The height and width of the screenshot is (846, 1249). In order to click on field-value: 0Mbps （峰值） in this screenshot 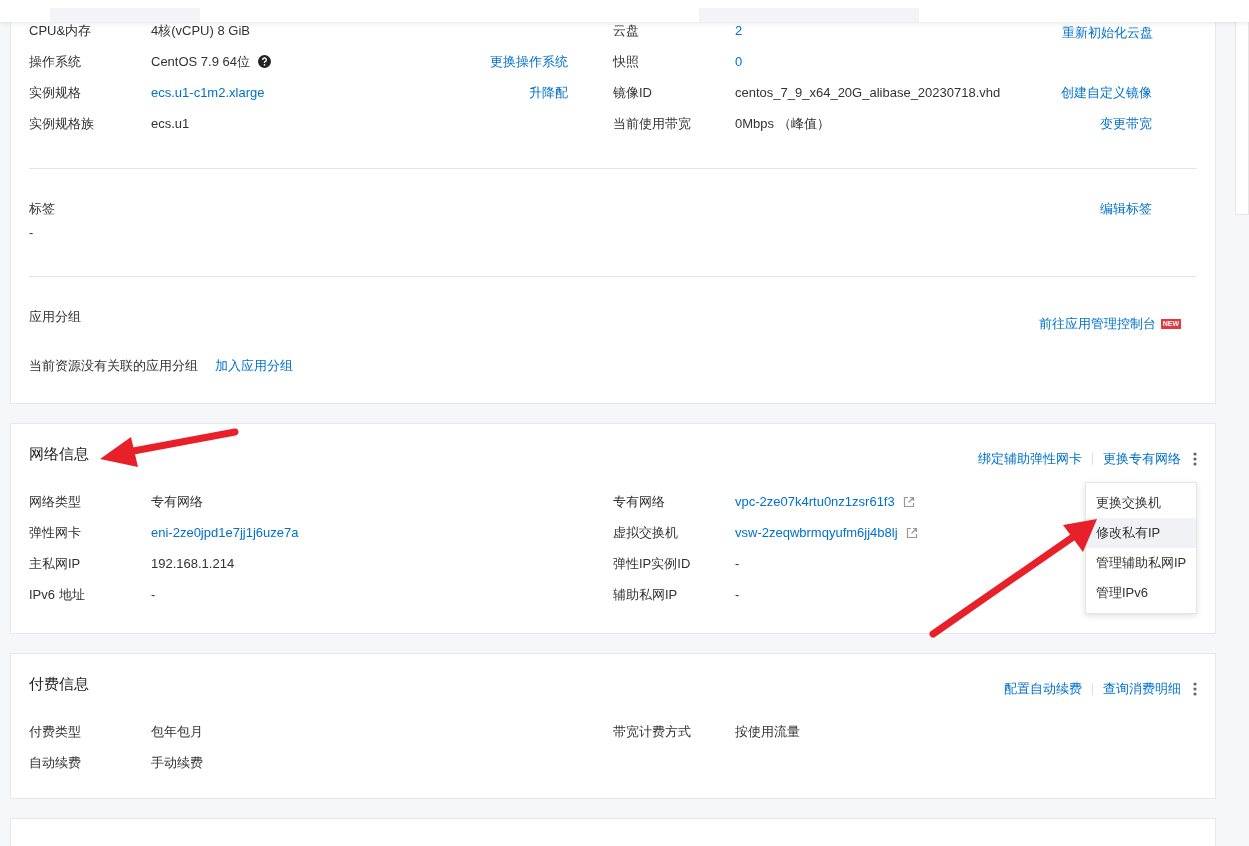, I will do `click(782, 123)`.